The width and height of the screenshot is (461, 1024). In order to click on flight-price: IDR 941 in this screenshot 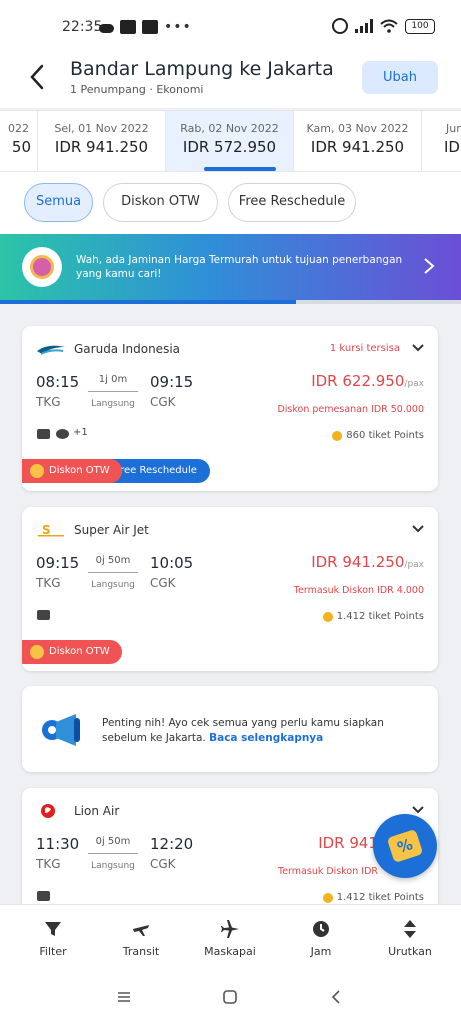, I will do `click(348, 843)`.